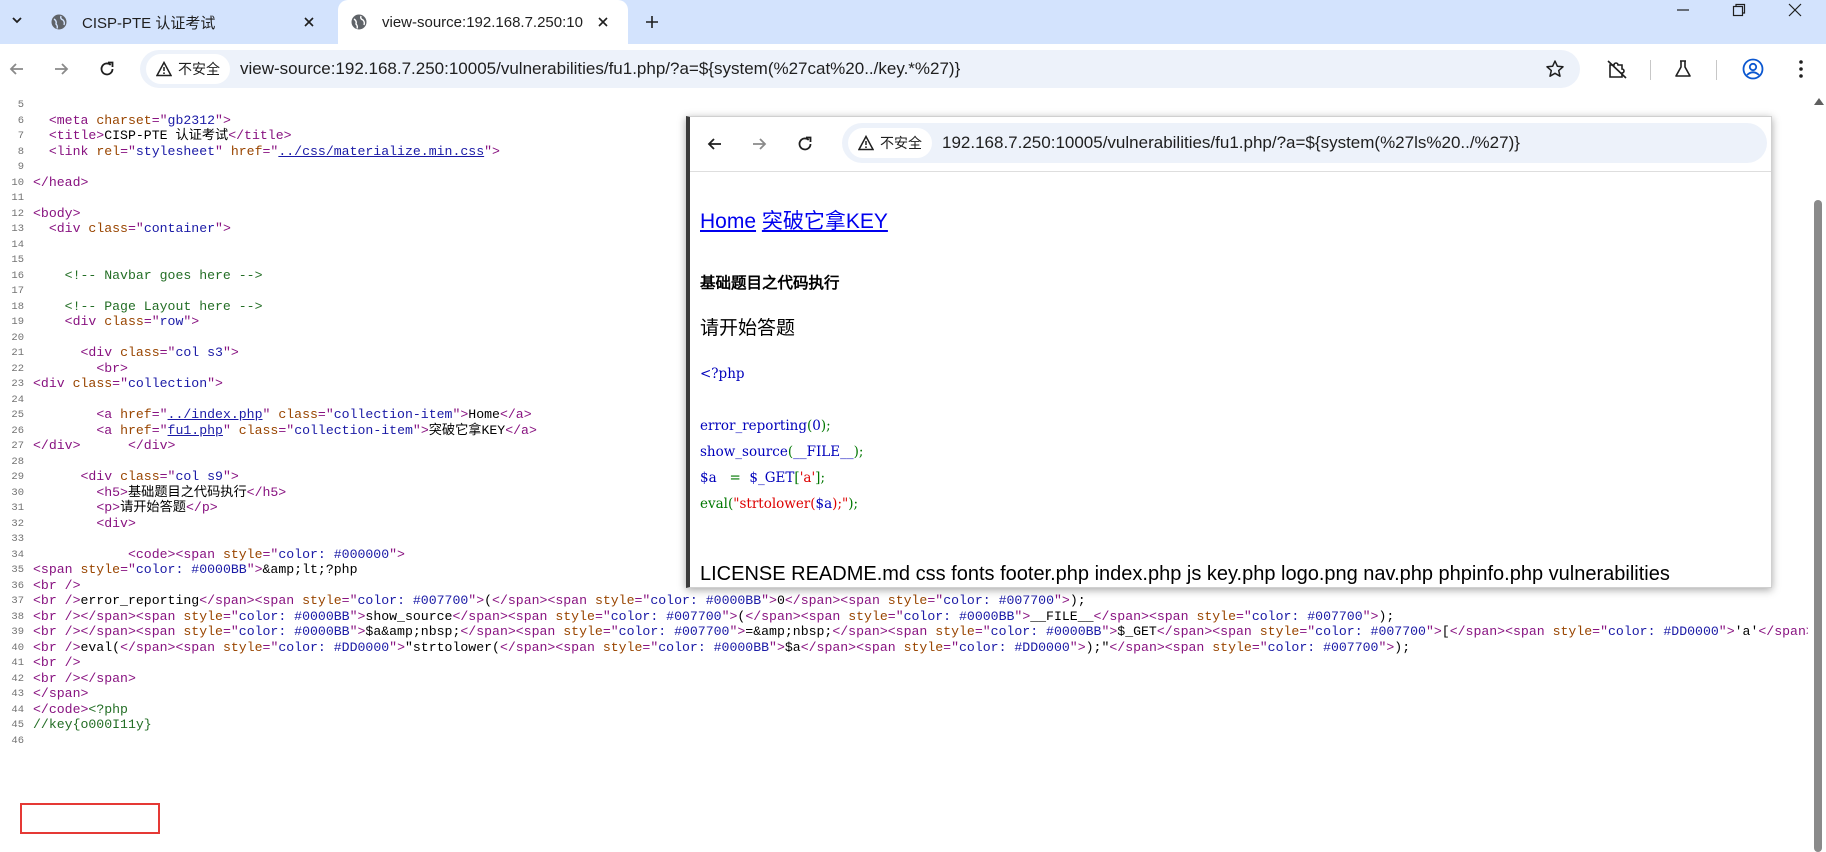  I want to click on back-button, so click(17, 69).